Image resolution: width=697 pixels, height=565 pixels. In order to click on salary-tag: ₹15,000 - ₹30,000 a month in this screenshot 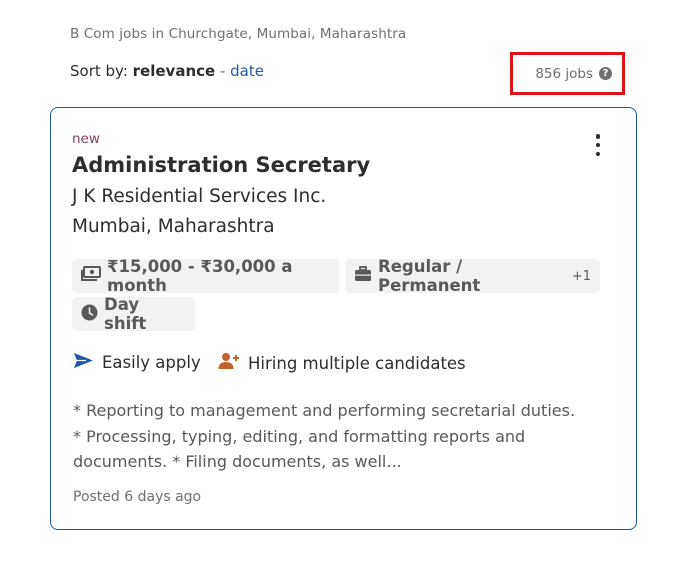, I will do `click(205, 276)`.